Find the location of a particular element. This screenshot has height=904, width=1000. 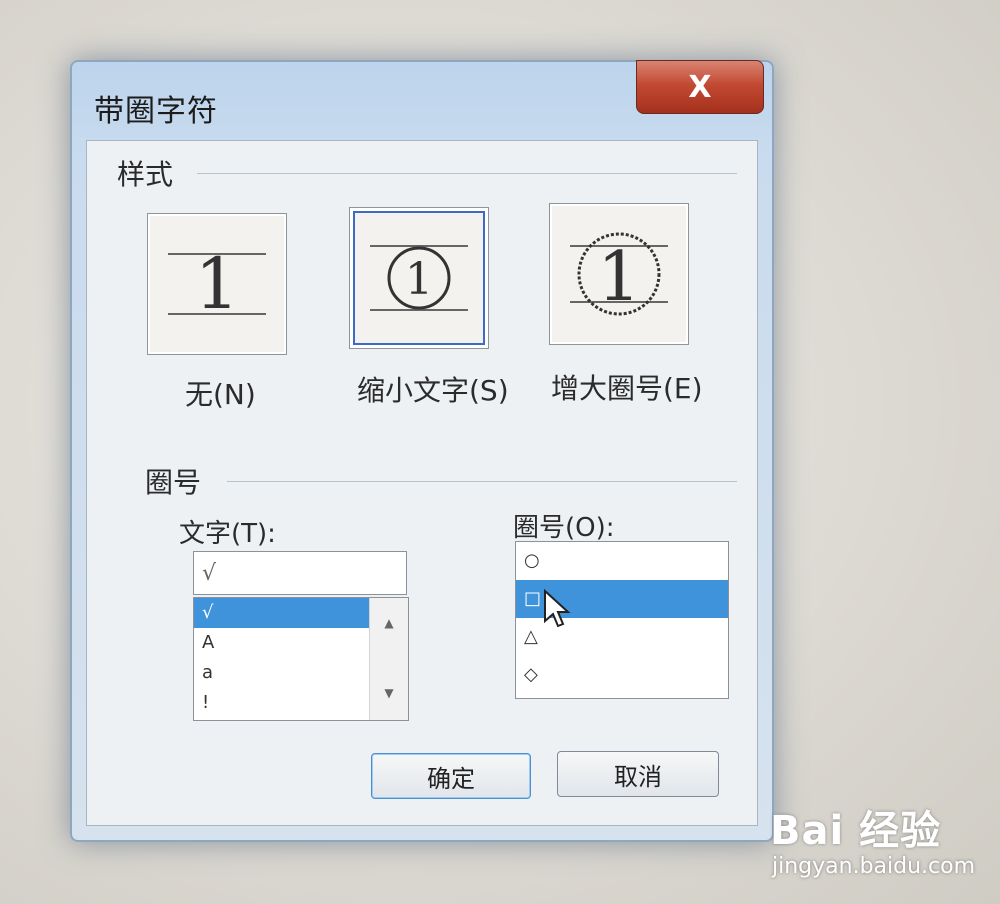

watermark-url: jingyan.baidu.com is located at coordinates (874, 866).